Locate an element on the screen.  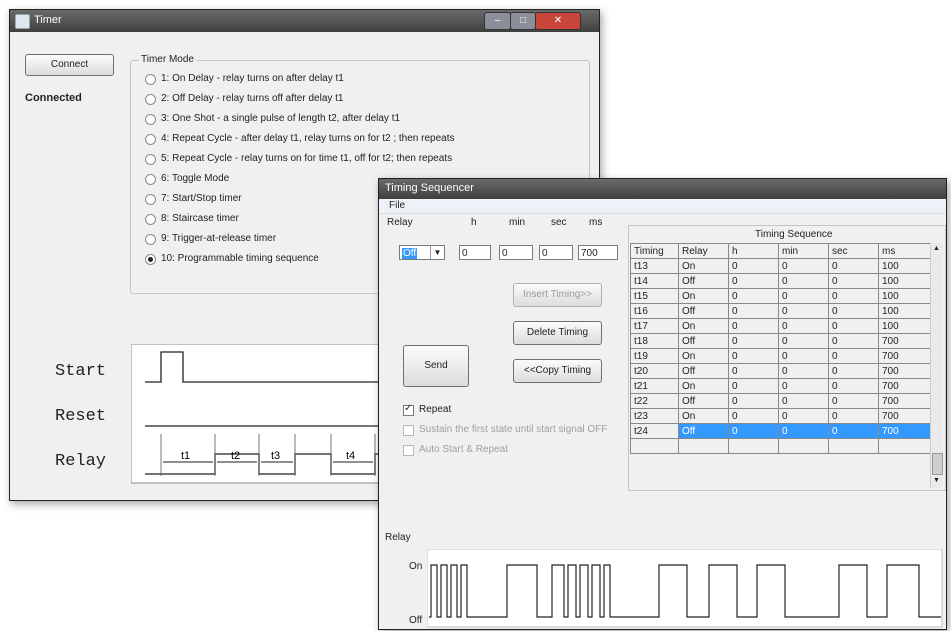
table-row: t14 Off 0 0 0 100 is located at coordinates (780, 281).